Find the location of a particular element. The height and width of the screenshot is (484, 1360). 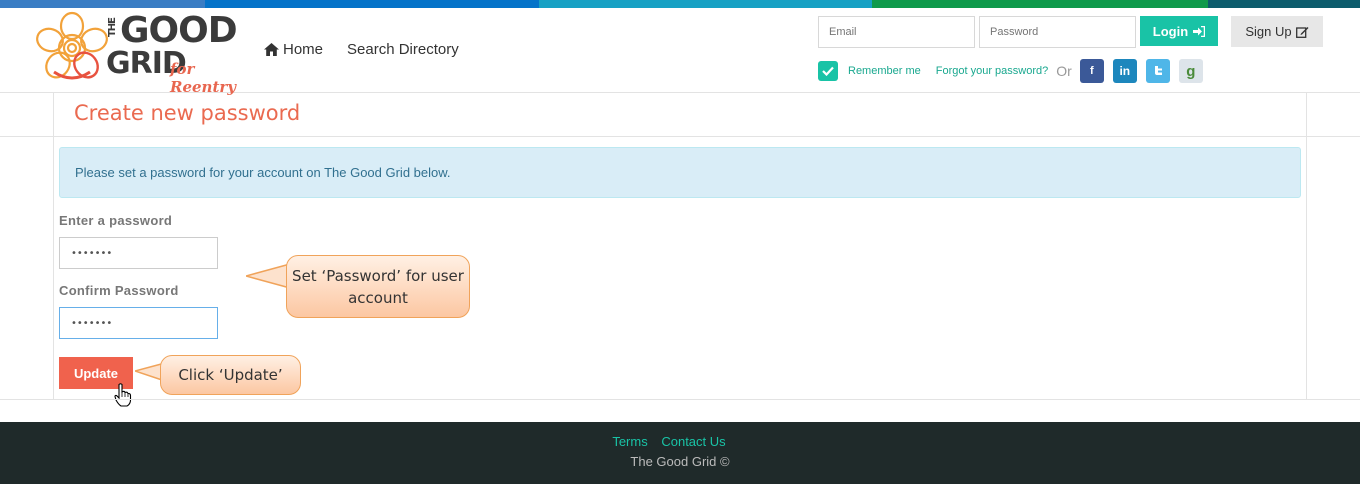

email-input is located at coordinates (896, 32).